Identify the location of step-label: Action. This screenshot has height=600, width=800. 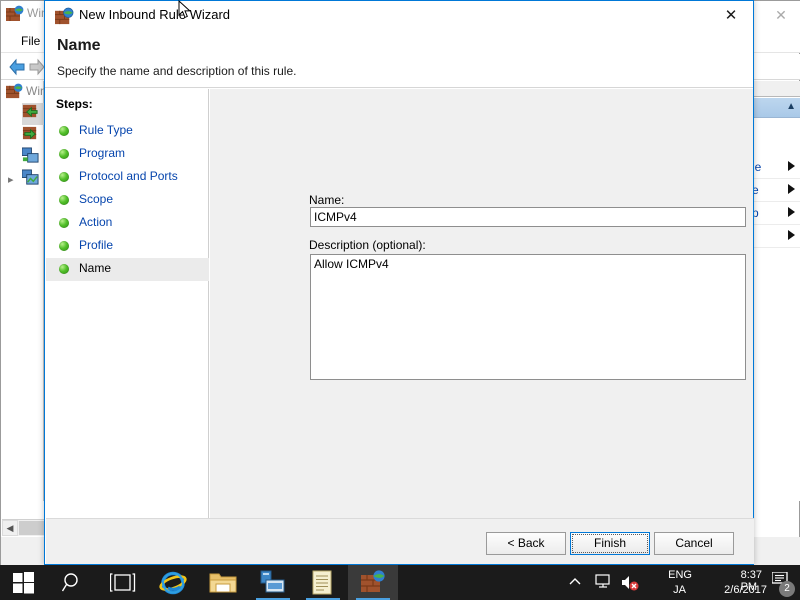
(96, 222).